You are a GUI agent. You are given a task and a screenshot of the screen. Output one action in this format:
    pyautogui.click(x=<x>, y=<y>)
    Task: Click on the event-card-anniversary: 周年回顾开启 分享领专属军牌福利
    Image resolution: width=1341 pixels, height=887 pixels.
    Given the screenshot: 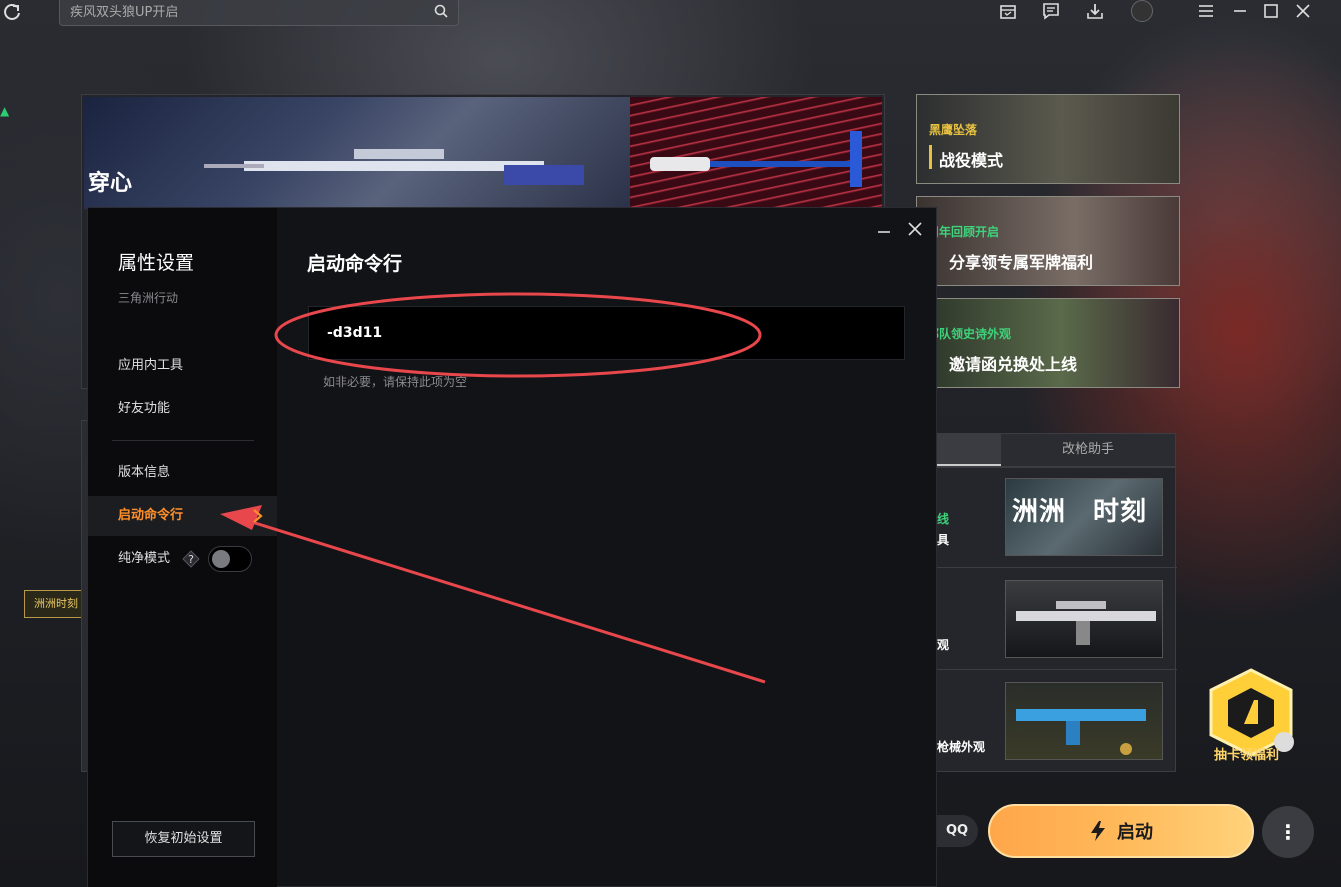 What is the action you would take?
    pyautogui.click(x=1048, y=241)
    